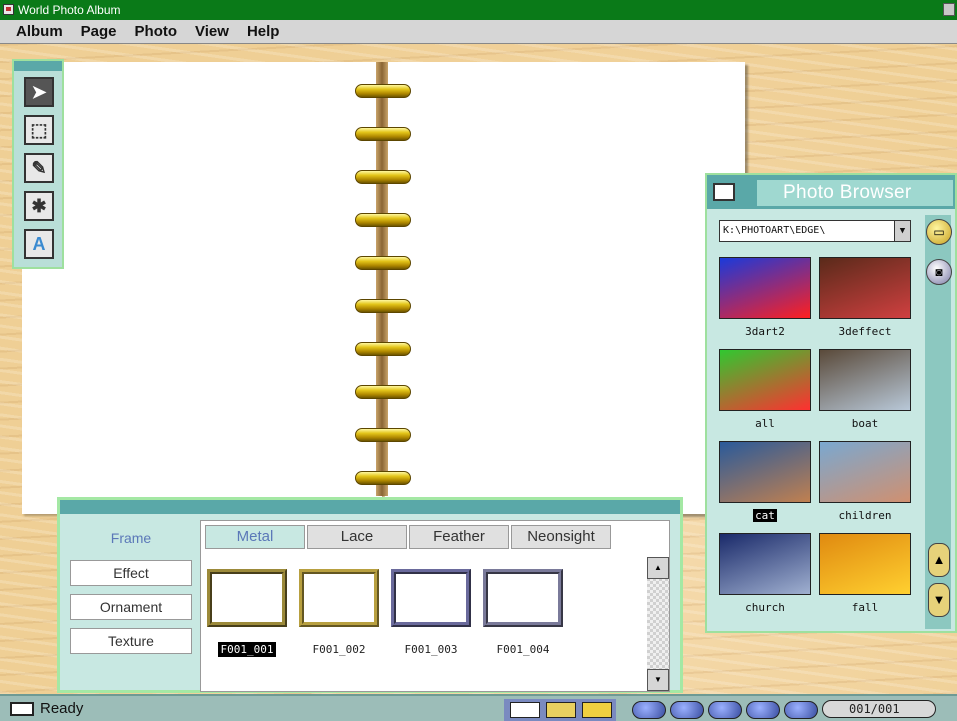 The width and height of the screenshot is (957, 721). I want to click on photo-thumbnail: all, so click(765, 389).